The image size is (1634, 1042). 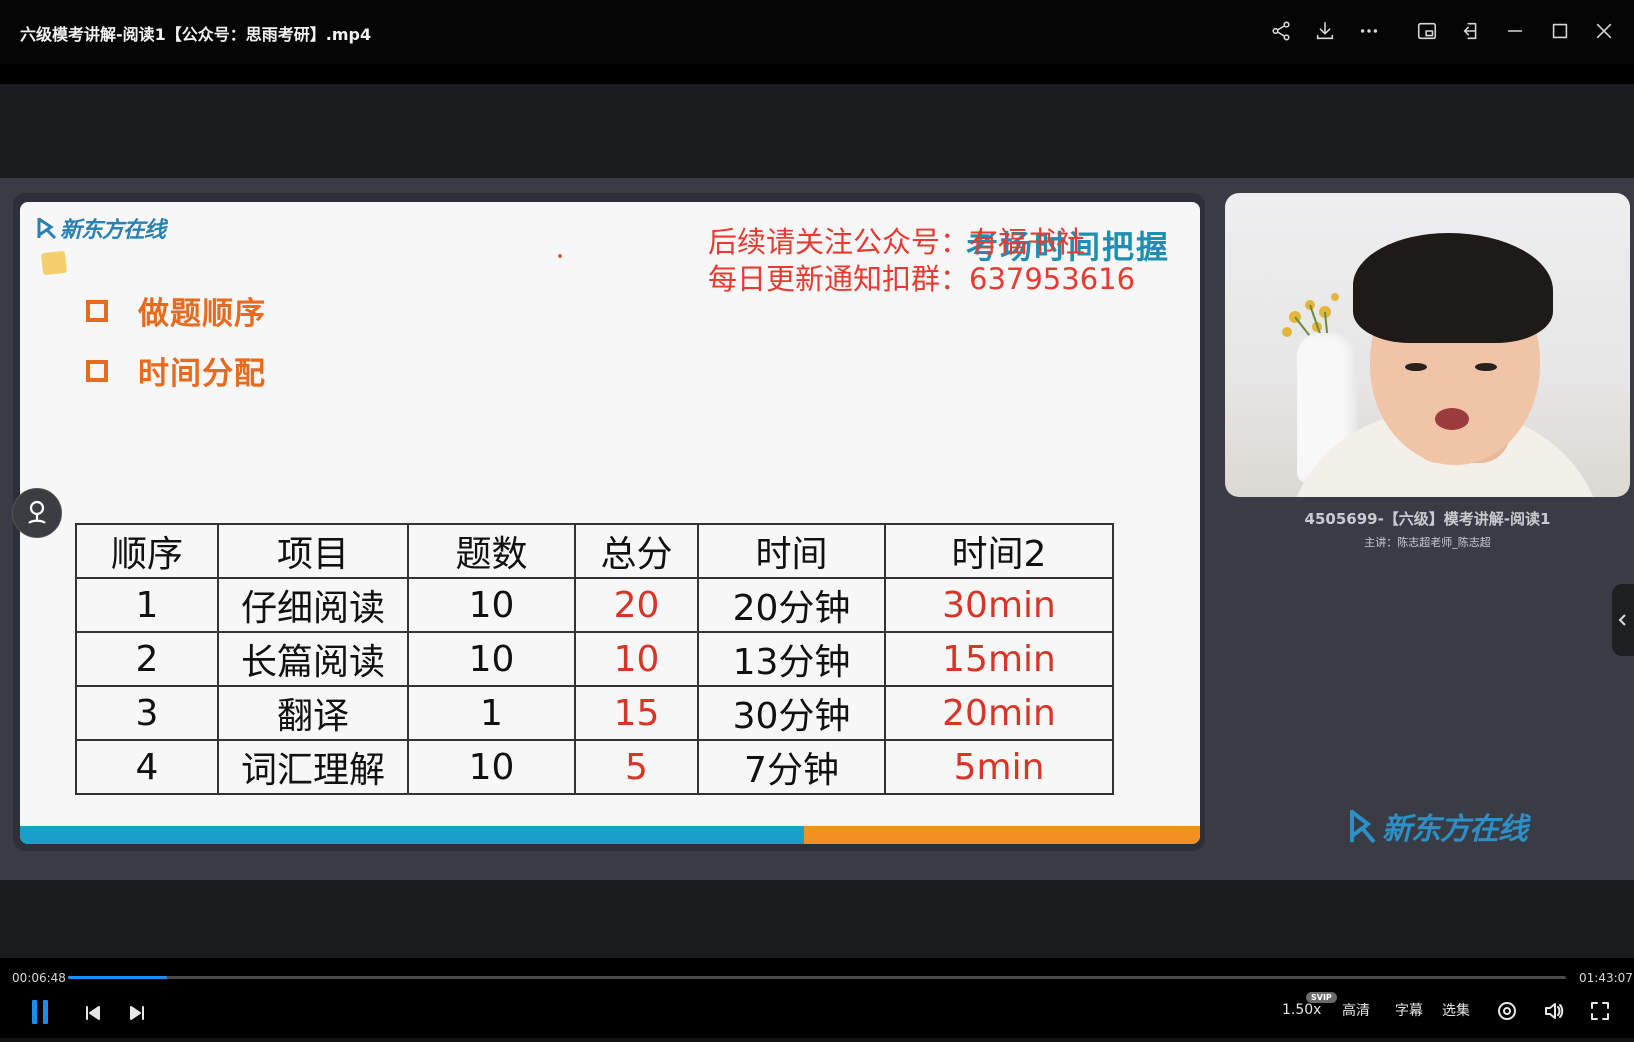 I want to click on skip-previous-icon, so click(x=93, y=1013).